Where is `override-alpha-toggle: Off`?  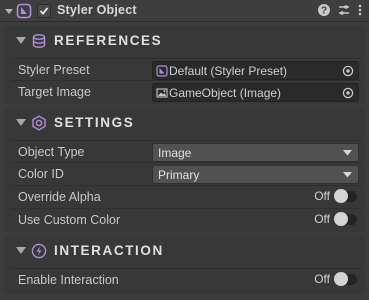 override-alpha-toggle: Off is located at coordinates (335, 195).